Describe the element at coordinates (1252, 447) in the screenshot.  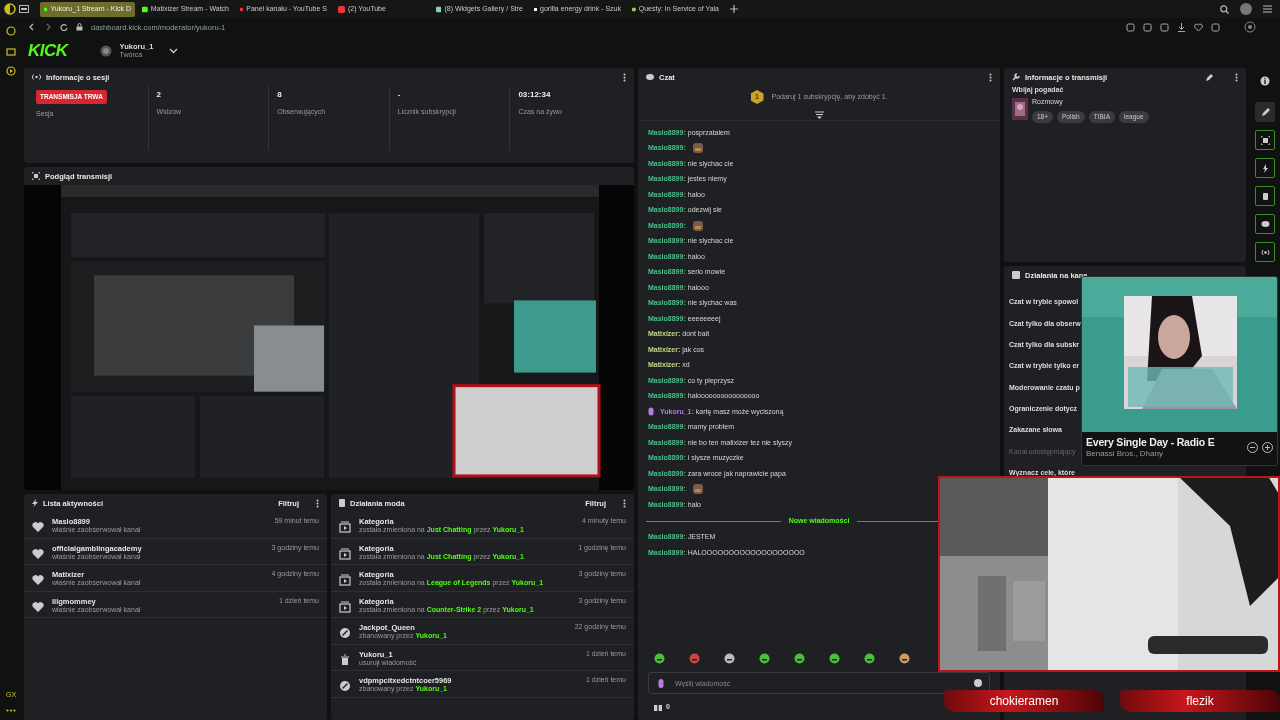
I see `zoom-out-icon` at that location.